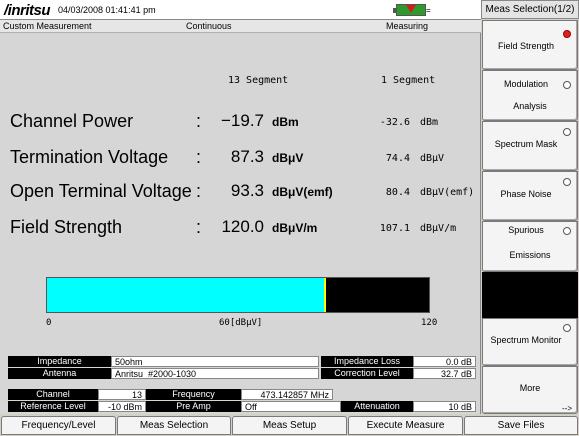 This screenshot has width=579, height=436. I want to click on softkey-more: More -->, so click(530, 390).